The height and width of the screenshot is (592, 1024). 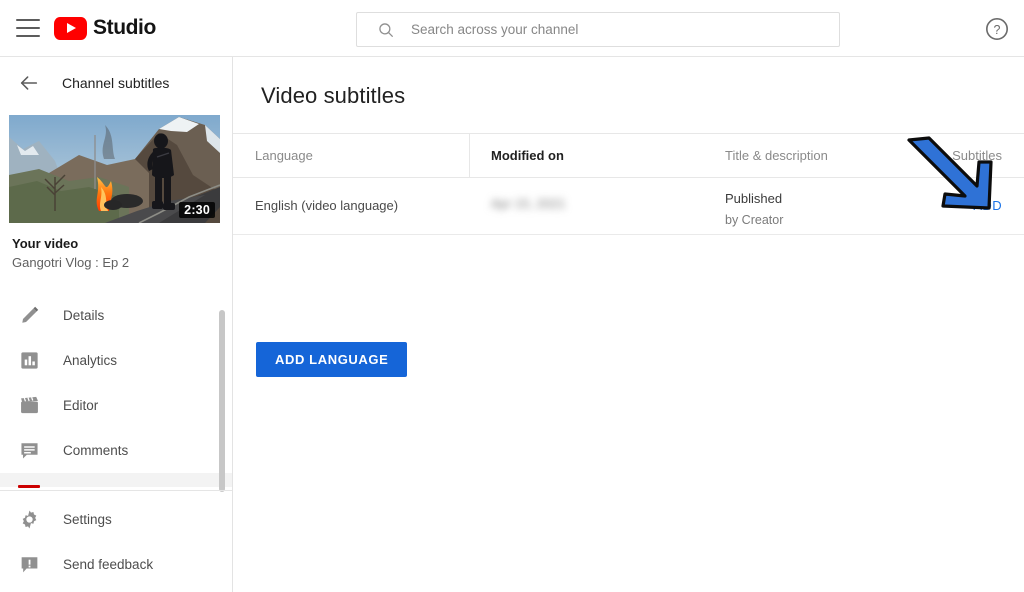 I want to click on column-header-modified-on: Modified on, so click(x=527, y=155).